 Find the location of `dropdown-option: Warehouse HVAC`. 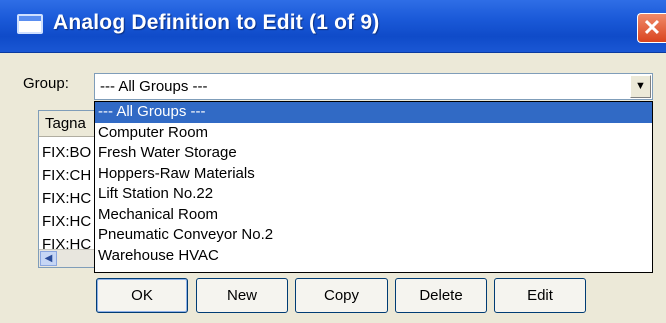

dropdown-option: Warehouse HVAC is located at coordinates (373, 256).